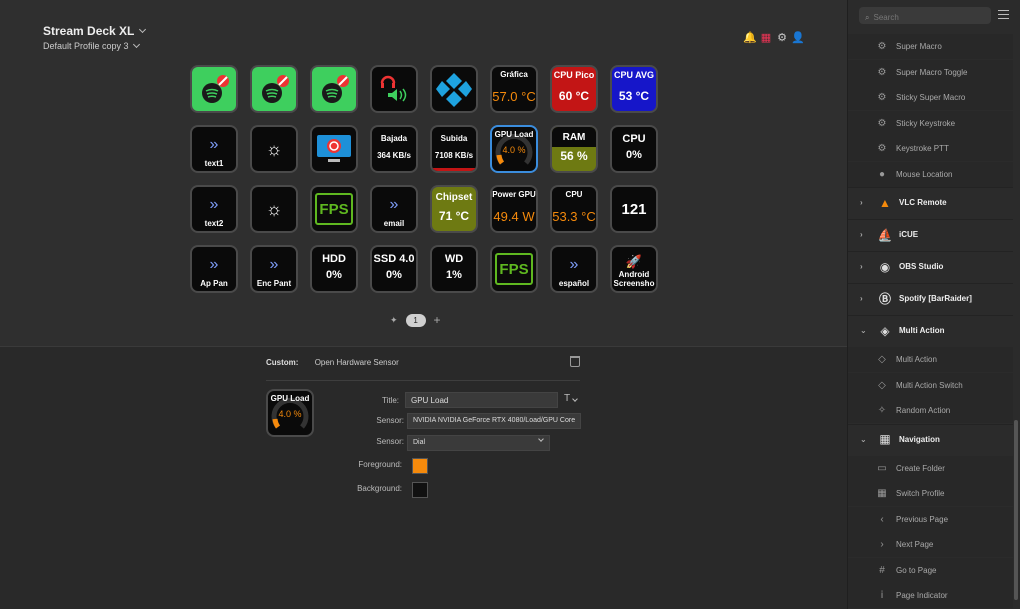 The width and height of the screenshot is (1020, 609). What do you see at coordinates (930, 72) in the screenshot?
I see `action-super-macro-toggle: ⚙ Super Macro Toggle` at bounding box center [930, 72].